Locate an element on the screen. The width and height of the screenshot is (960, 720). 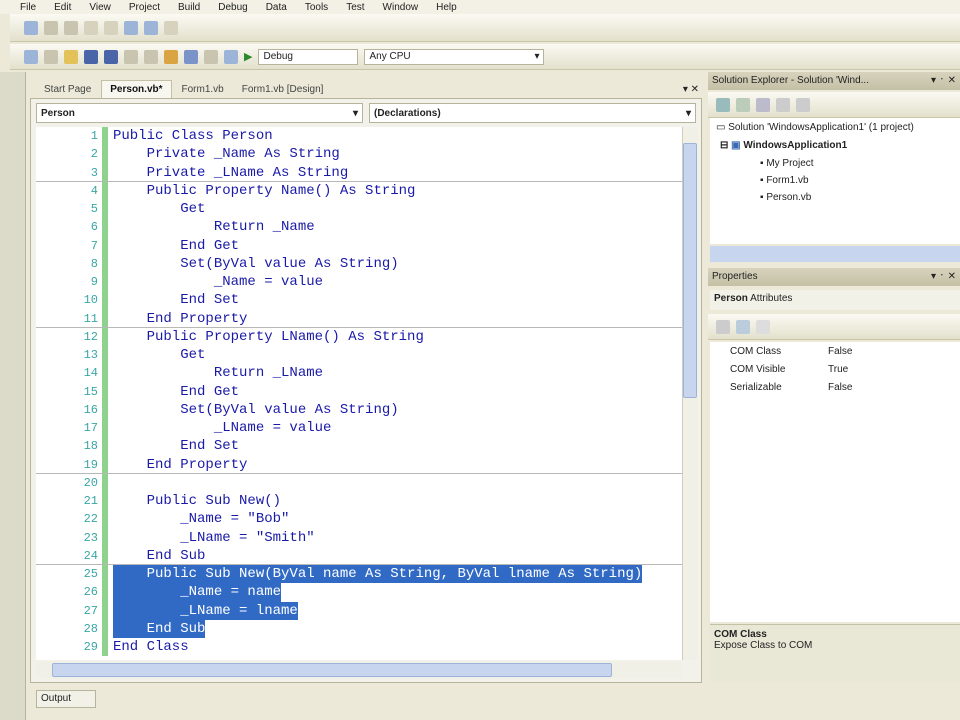
code-line: 9 _Name = value is located at coordinates (359, 282).